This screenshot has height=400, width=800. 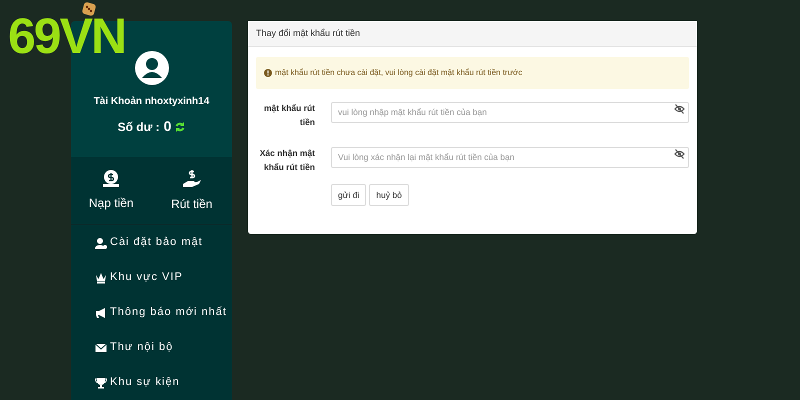 I want to click on balance-label: Số dư :, so click(x=139, y=127).